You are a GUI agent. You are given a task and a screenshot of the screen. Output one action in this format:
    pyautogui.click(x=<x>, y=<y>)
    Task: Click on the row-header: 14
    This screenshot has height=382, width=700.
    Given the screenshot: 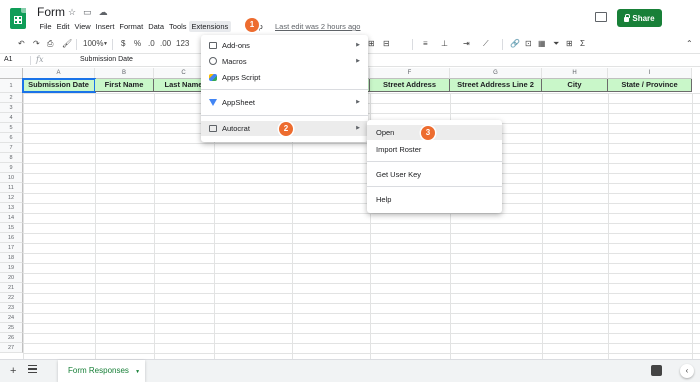 What is the action you would take?
    pyautogui.click(x=11, y=218)
    